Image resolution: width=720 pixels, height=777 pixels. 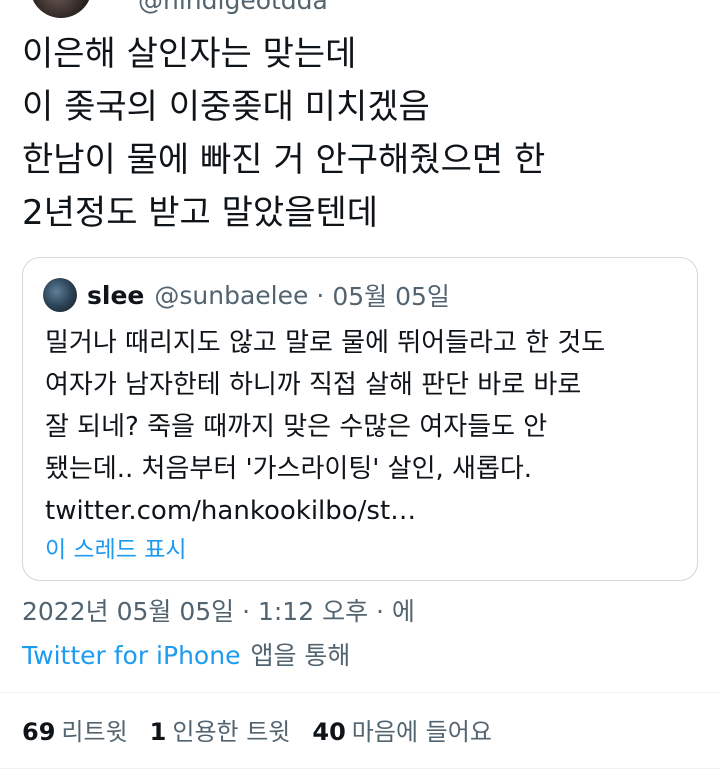 What do you see at coordinates (231, 295) in the screenshot?
I see `quoted-author-handle: @sunbaelee` at bounding box center [231, 295].